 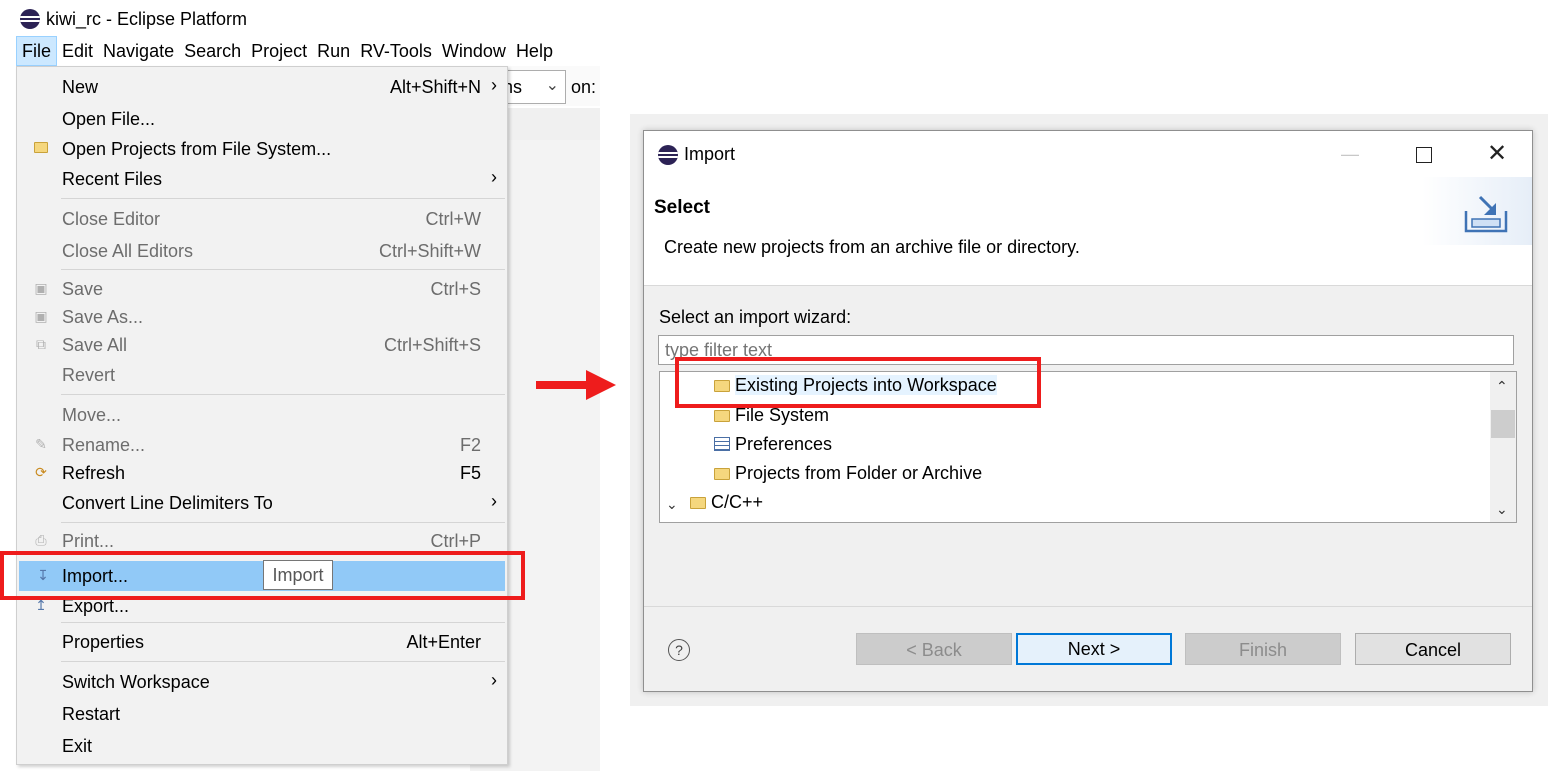 I want to click on menu-item-refresh: ⟳ Refresh F5, so click(x=262, y=473).